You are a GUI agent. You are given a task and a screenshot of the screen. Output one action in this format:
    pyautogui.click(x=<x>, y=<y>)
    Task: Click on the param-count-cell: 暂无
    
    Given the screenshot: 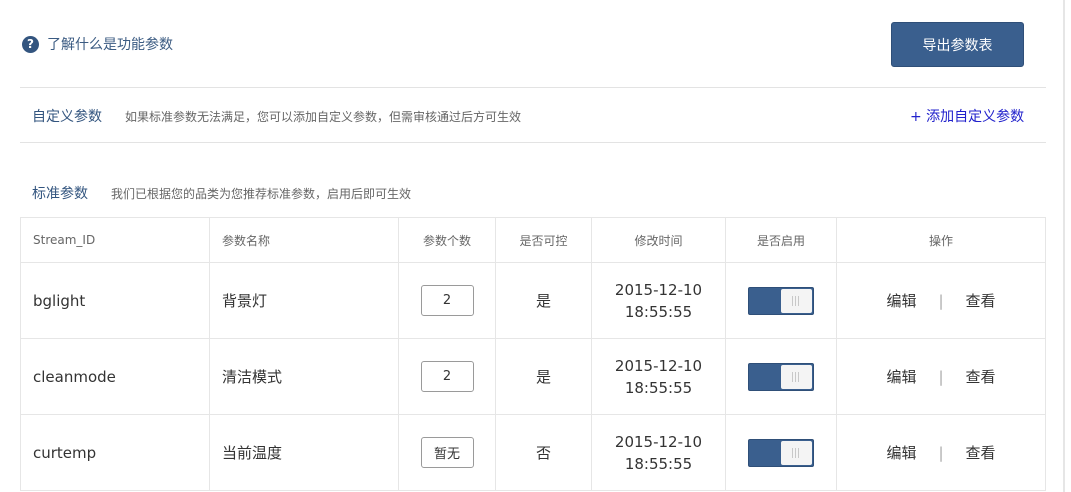 What is the action you would take?
    pyautogui.click(x=447, y=452)
    